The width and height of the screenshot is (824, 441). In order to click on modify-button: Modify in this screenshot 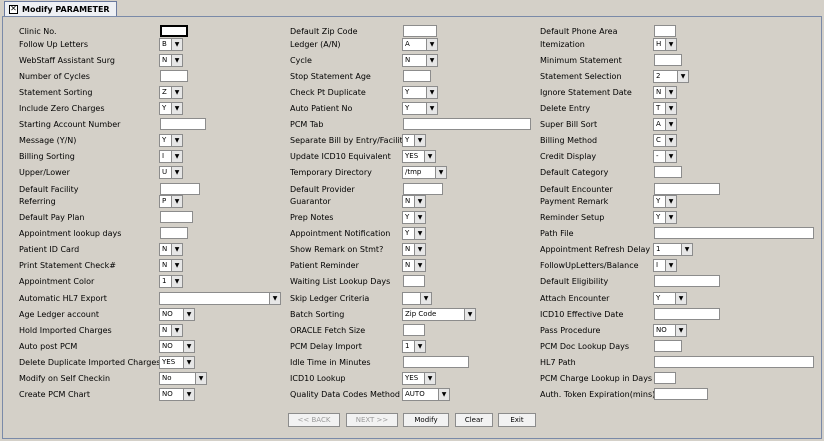, I will do `click(426, 420)`.